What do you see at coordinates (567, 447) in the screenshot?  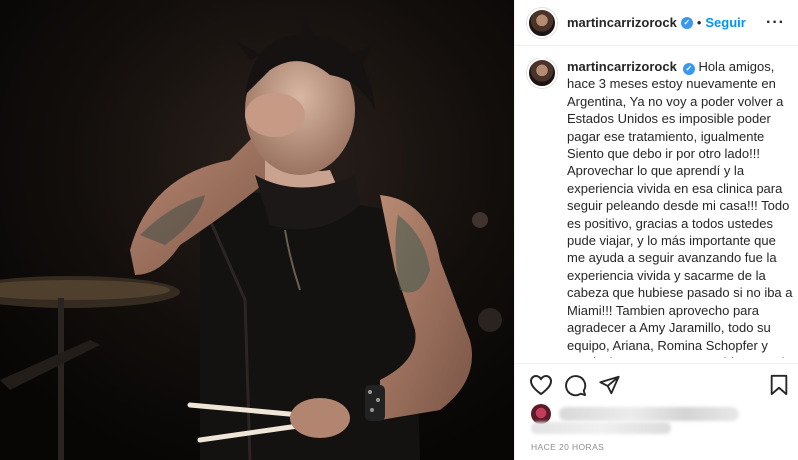 I see `post-timestamp: HACE 20 HORAS` at bounding box center [567, 447].